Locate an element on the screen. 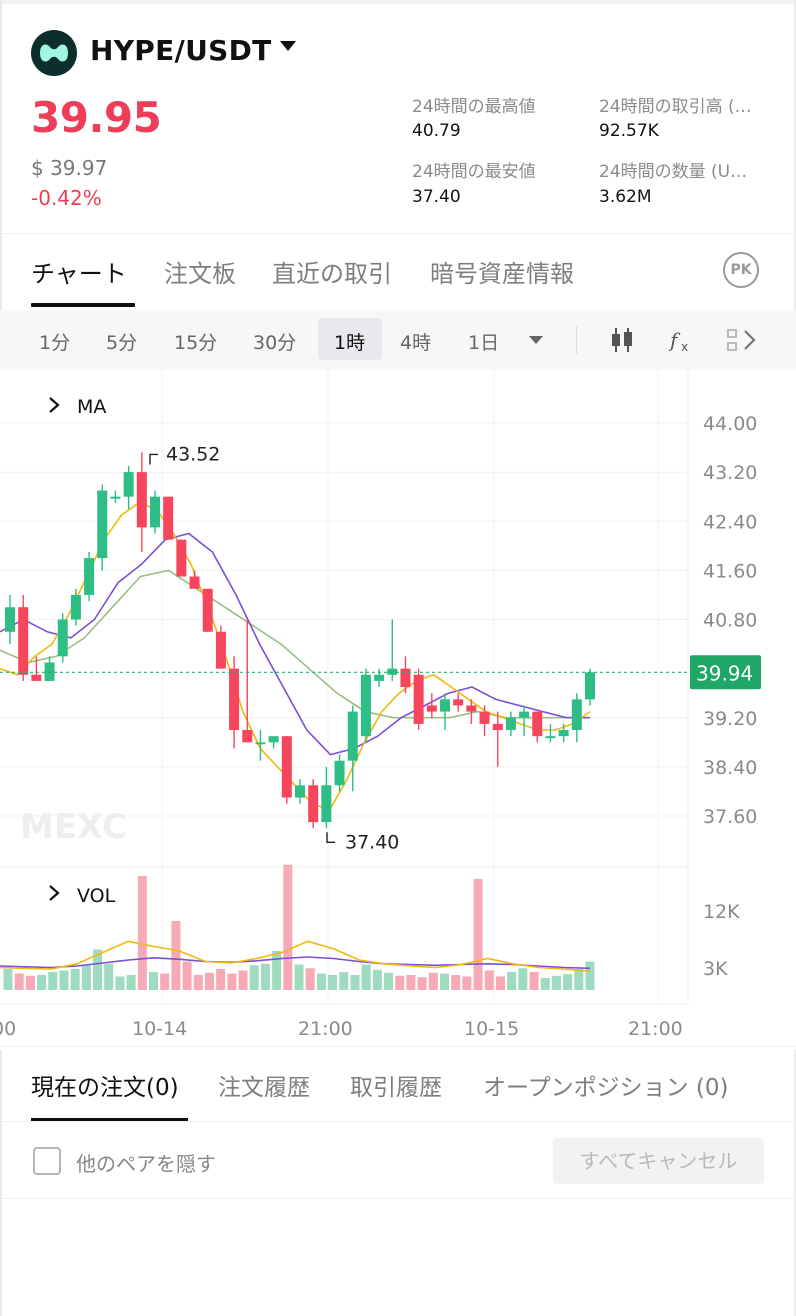 The width and height of the screenshot is (796, 1316). interval-30m: 30分 is located at coordinates (274, 341).